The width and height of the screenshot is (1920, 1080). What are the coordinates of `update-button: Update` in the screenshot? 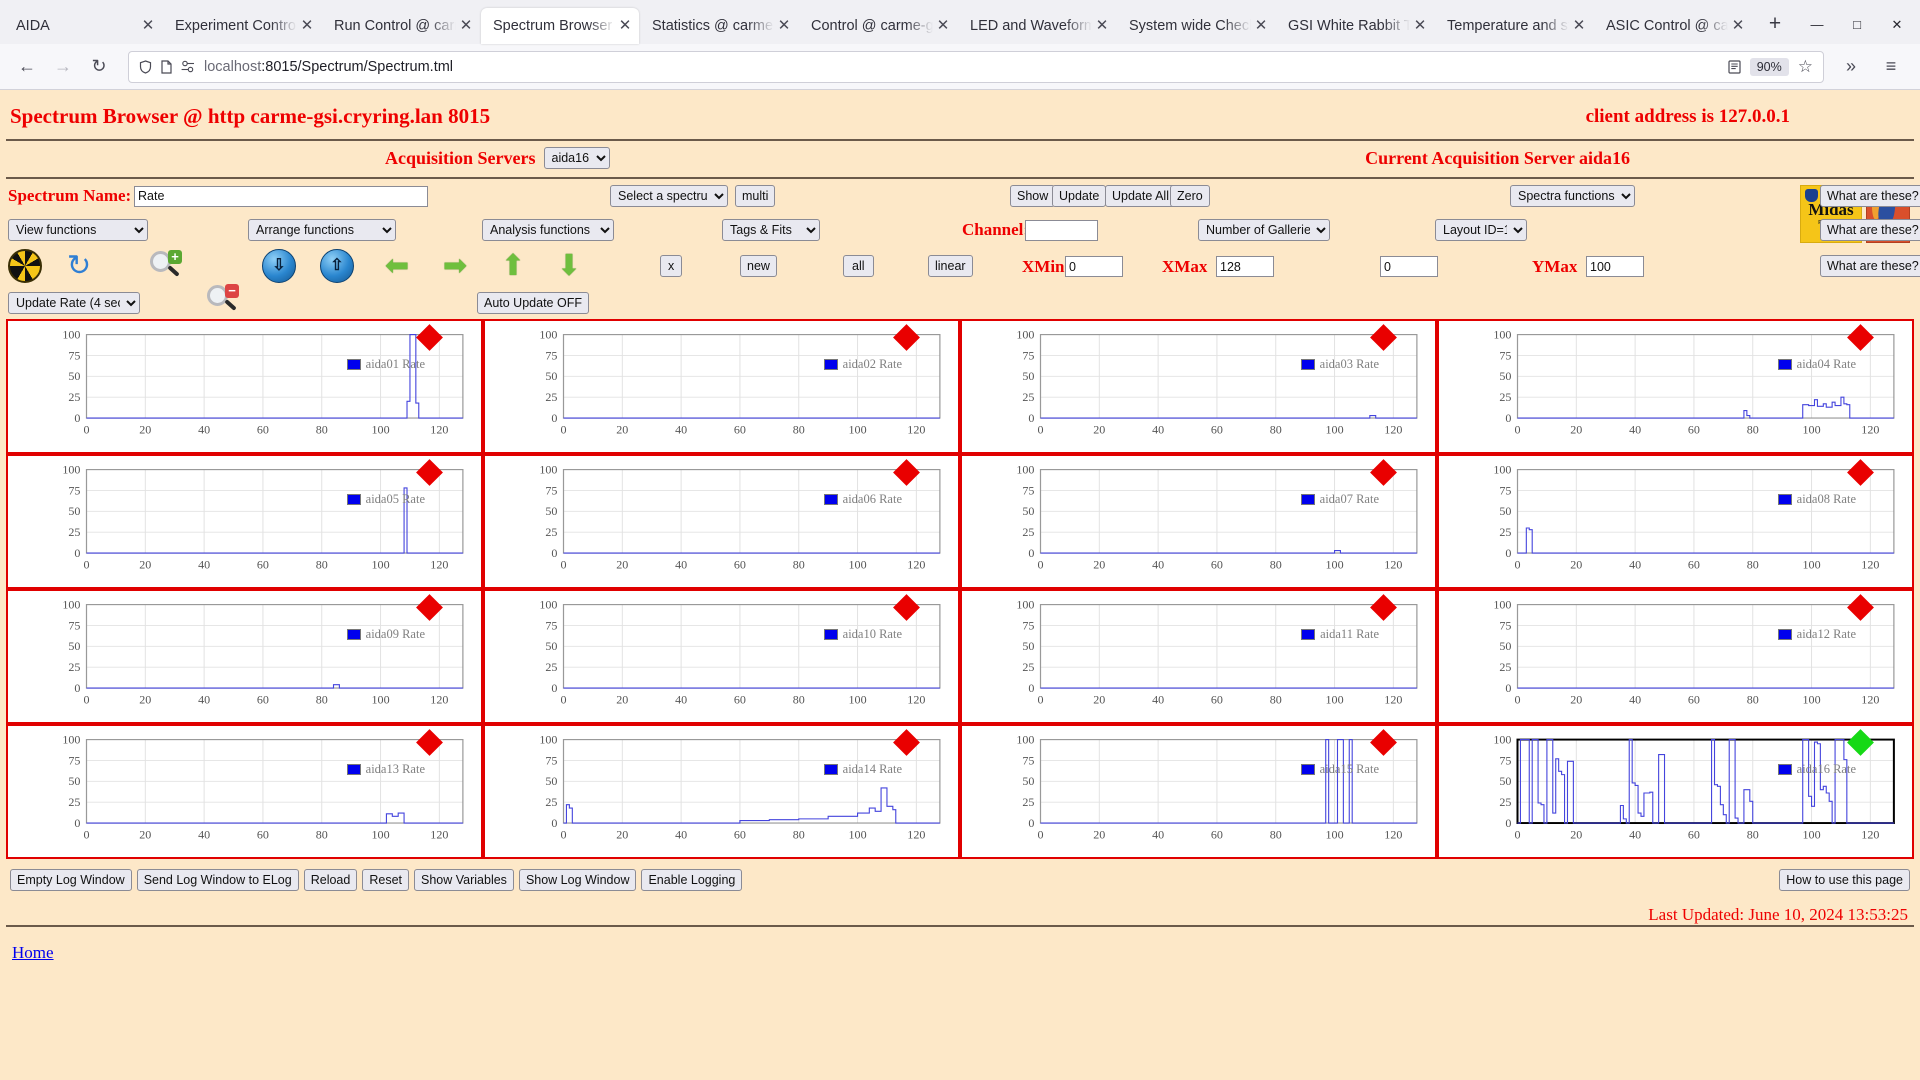 It's located at (1079, 196).